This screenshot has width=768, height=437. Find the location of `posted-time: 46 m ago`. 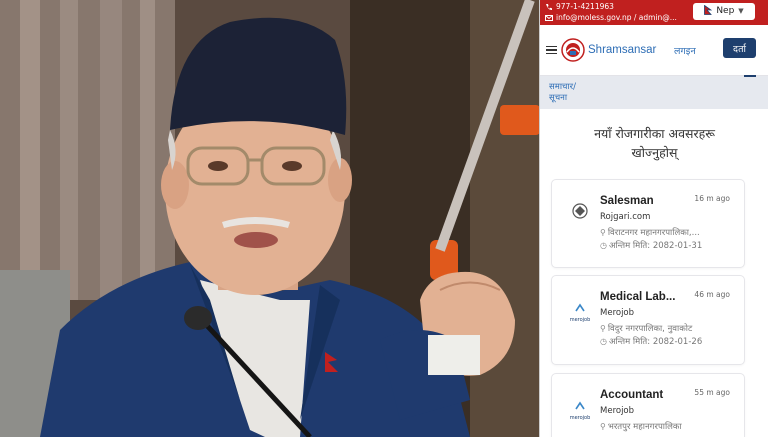

posted-time: 46 m ago is located at coordinates (712, 294).